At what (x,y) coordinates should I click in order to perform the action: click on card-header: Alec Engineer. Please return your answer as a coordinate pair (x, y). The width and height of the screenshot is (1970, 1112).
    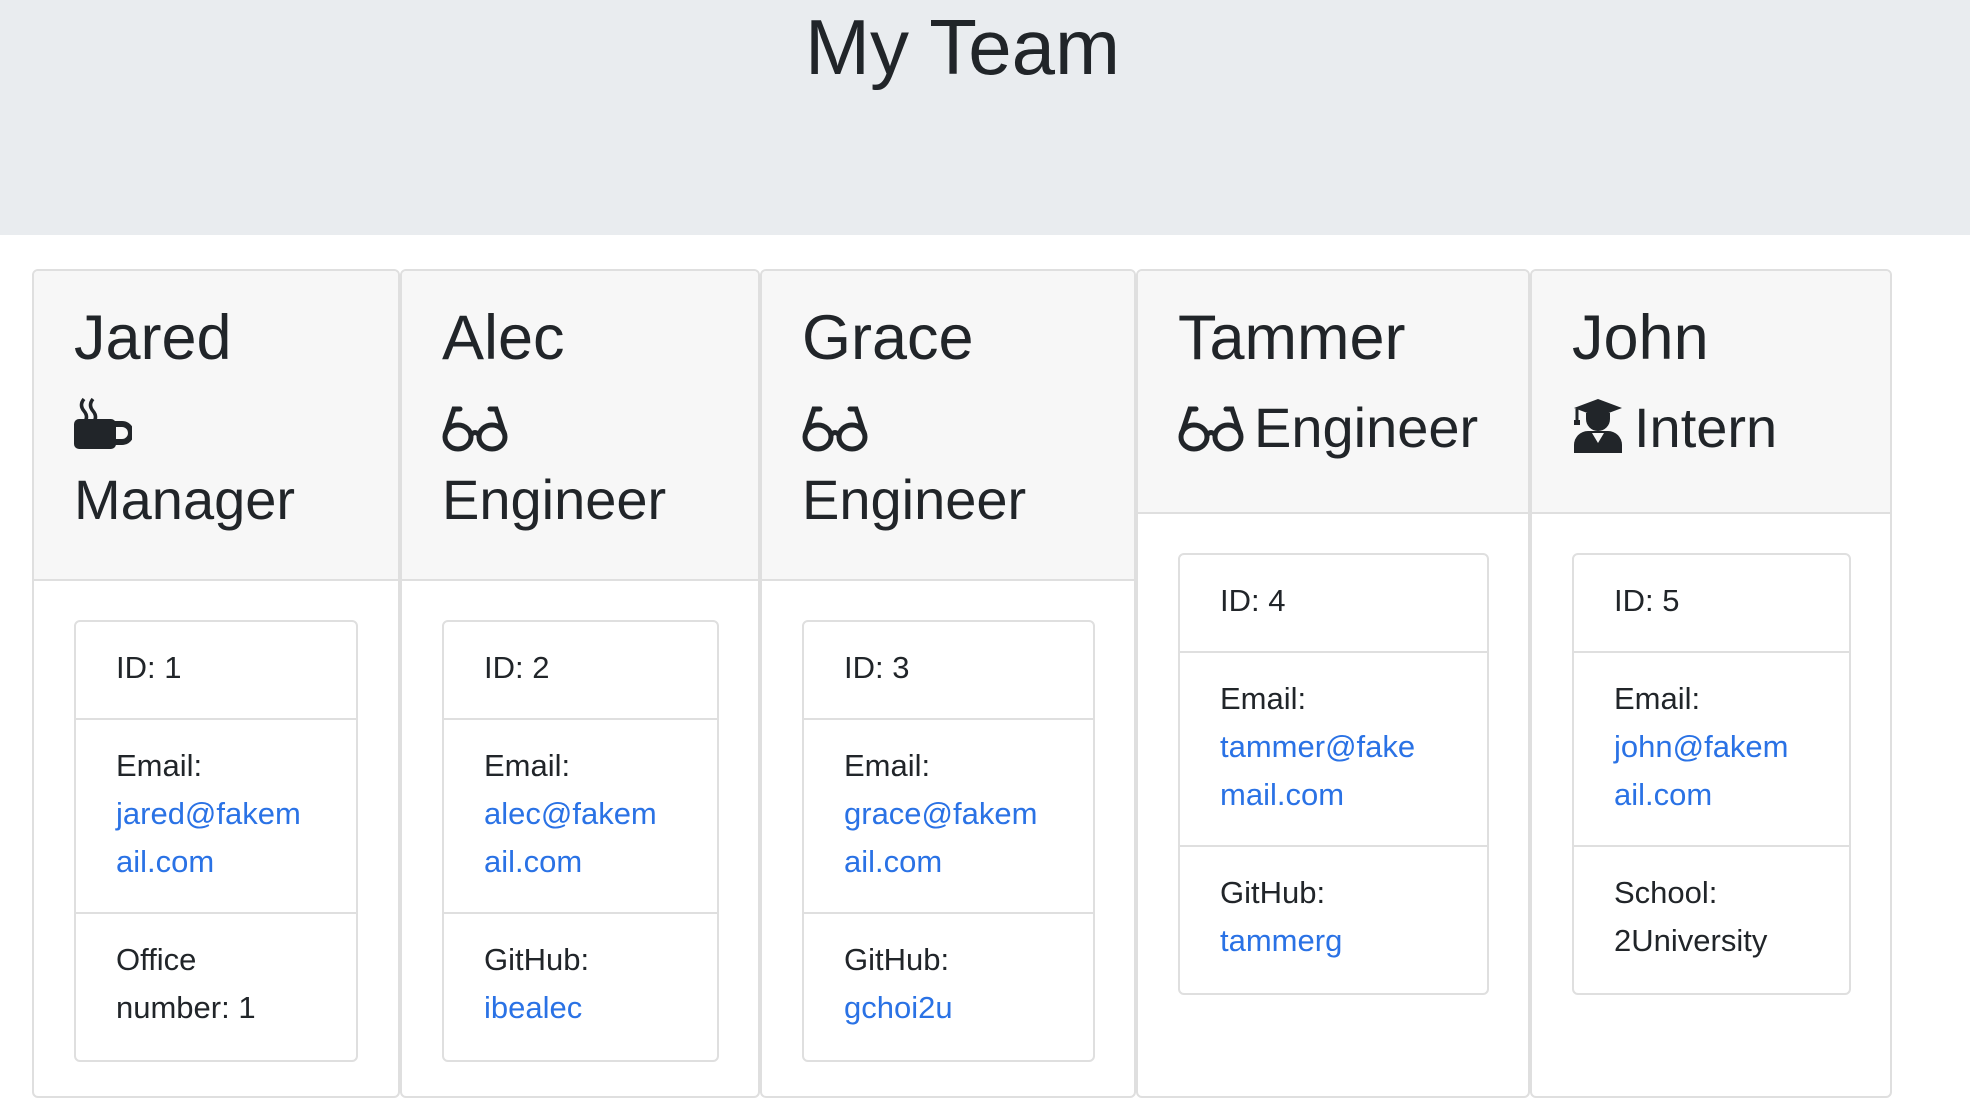
    Looking at the image, I should click on (580, 426).